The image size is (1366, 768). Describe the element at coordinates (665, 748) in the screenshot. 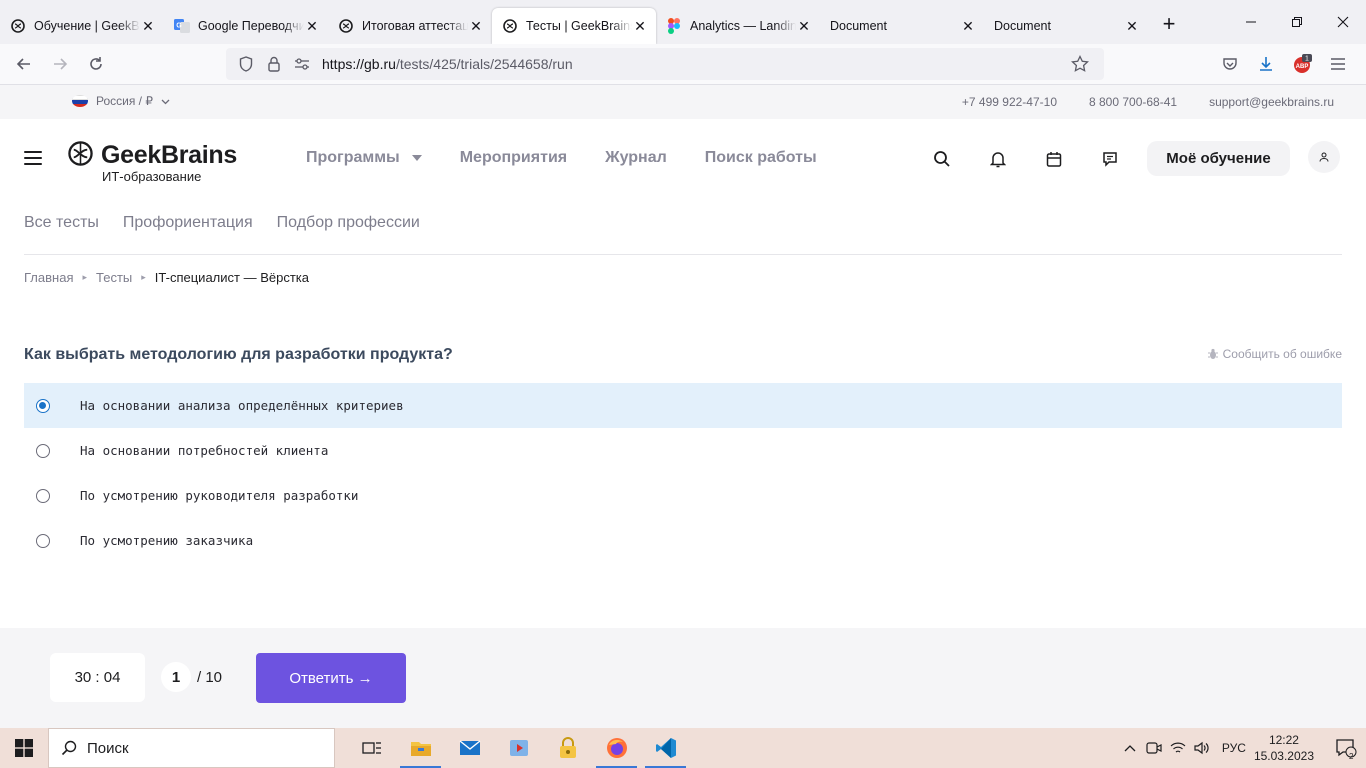

I see `vscode-icon` at that location.